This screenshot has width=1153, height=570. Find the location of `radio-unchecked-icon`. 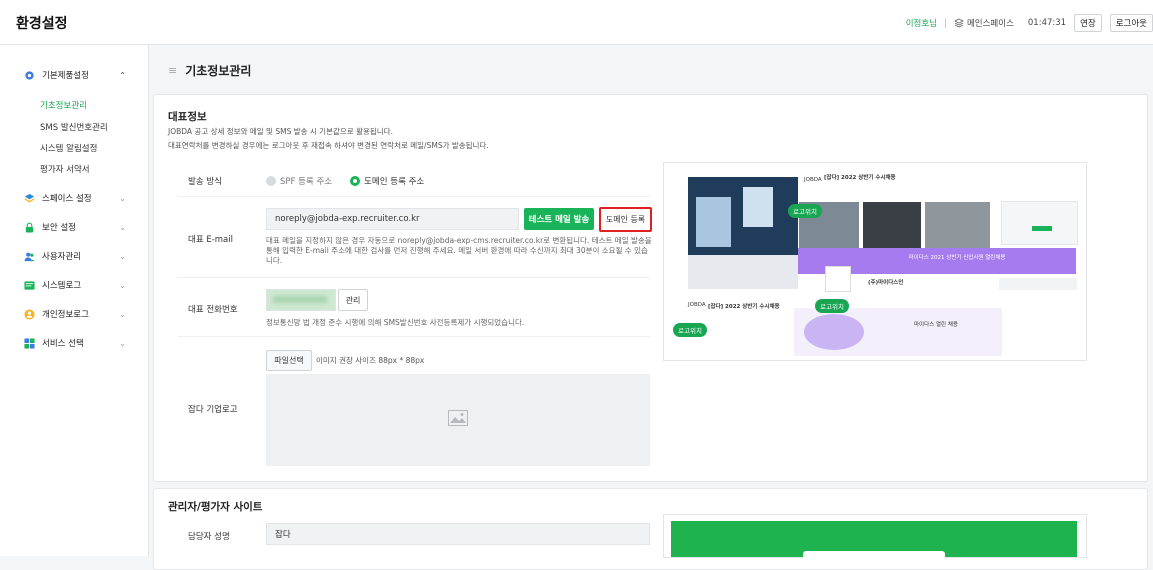

radio-unchecked-icon is located at coordinates (271, 181).